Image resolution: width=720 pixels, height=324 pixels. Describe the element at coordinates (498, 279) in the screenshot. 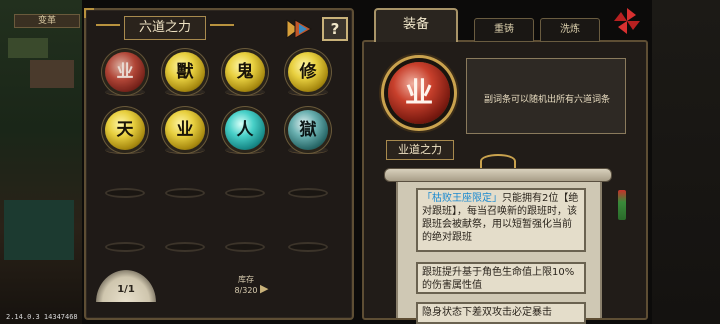

I see `affix-text: 跟班提升基于角色生命值上限10%的伤害属性值` at that location.